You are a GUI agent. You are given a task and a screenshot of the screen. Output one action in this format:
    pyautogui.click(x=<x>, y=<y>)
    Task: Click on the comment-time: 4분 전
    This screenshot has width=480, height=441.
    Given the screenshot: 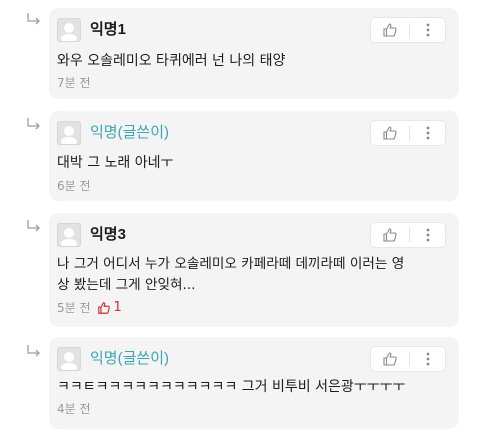 What is the action you would take?
    pyautogui.click(x=74, y=409)
    